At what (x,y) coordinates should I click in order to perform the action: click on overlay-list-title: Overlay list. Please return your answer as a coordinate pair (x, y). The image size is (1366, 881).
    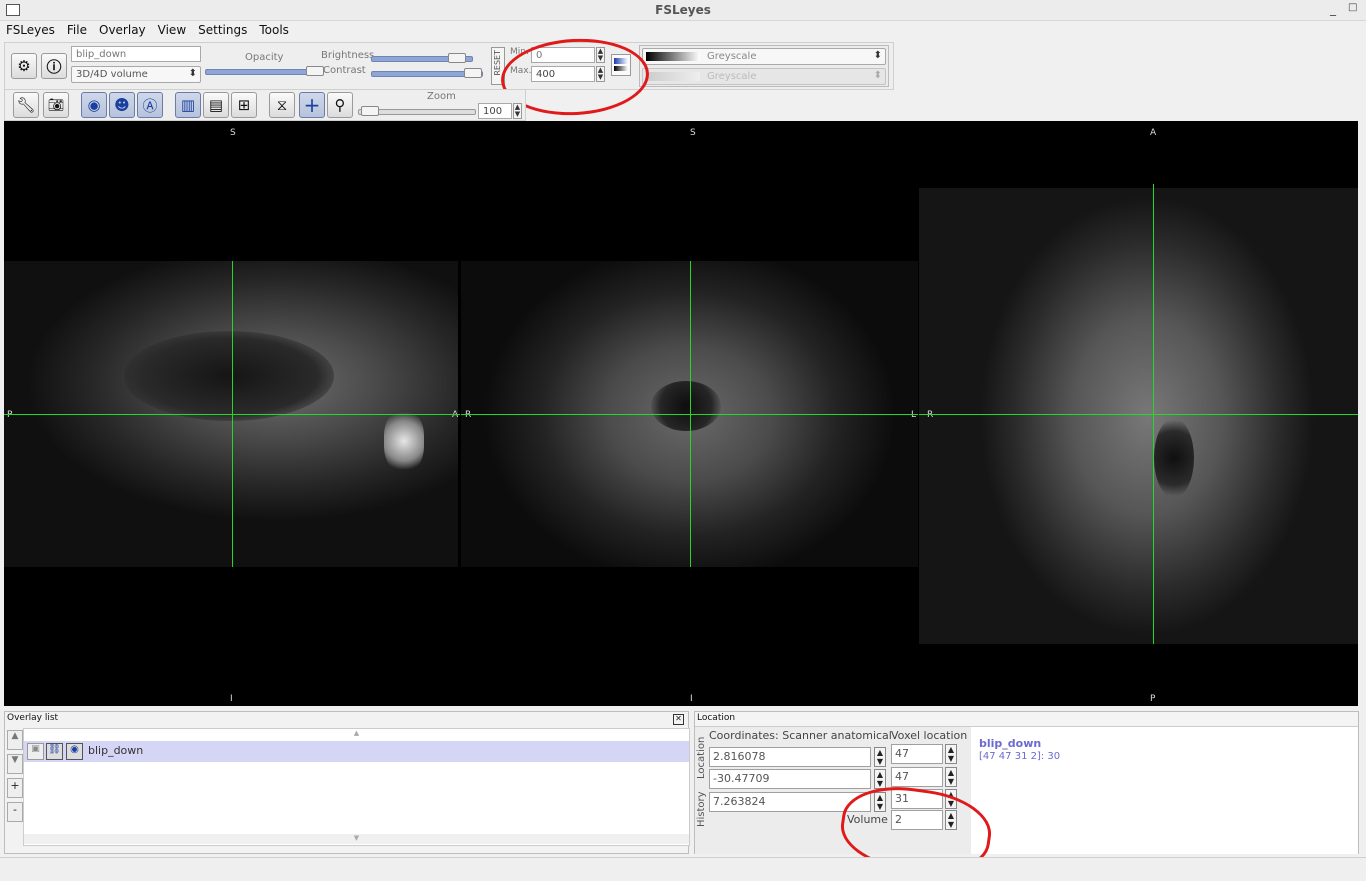
    Looking at the image, I should click on (33, 718).